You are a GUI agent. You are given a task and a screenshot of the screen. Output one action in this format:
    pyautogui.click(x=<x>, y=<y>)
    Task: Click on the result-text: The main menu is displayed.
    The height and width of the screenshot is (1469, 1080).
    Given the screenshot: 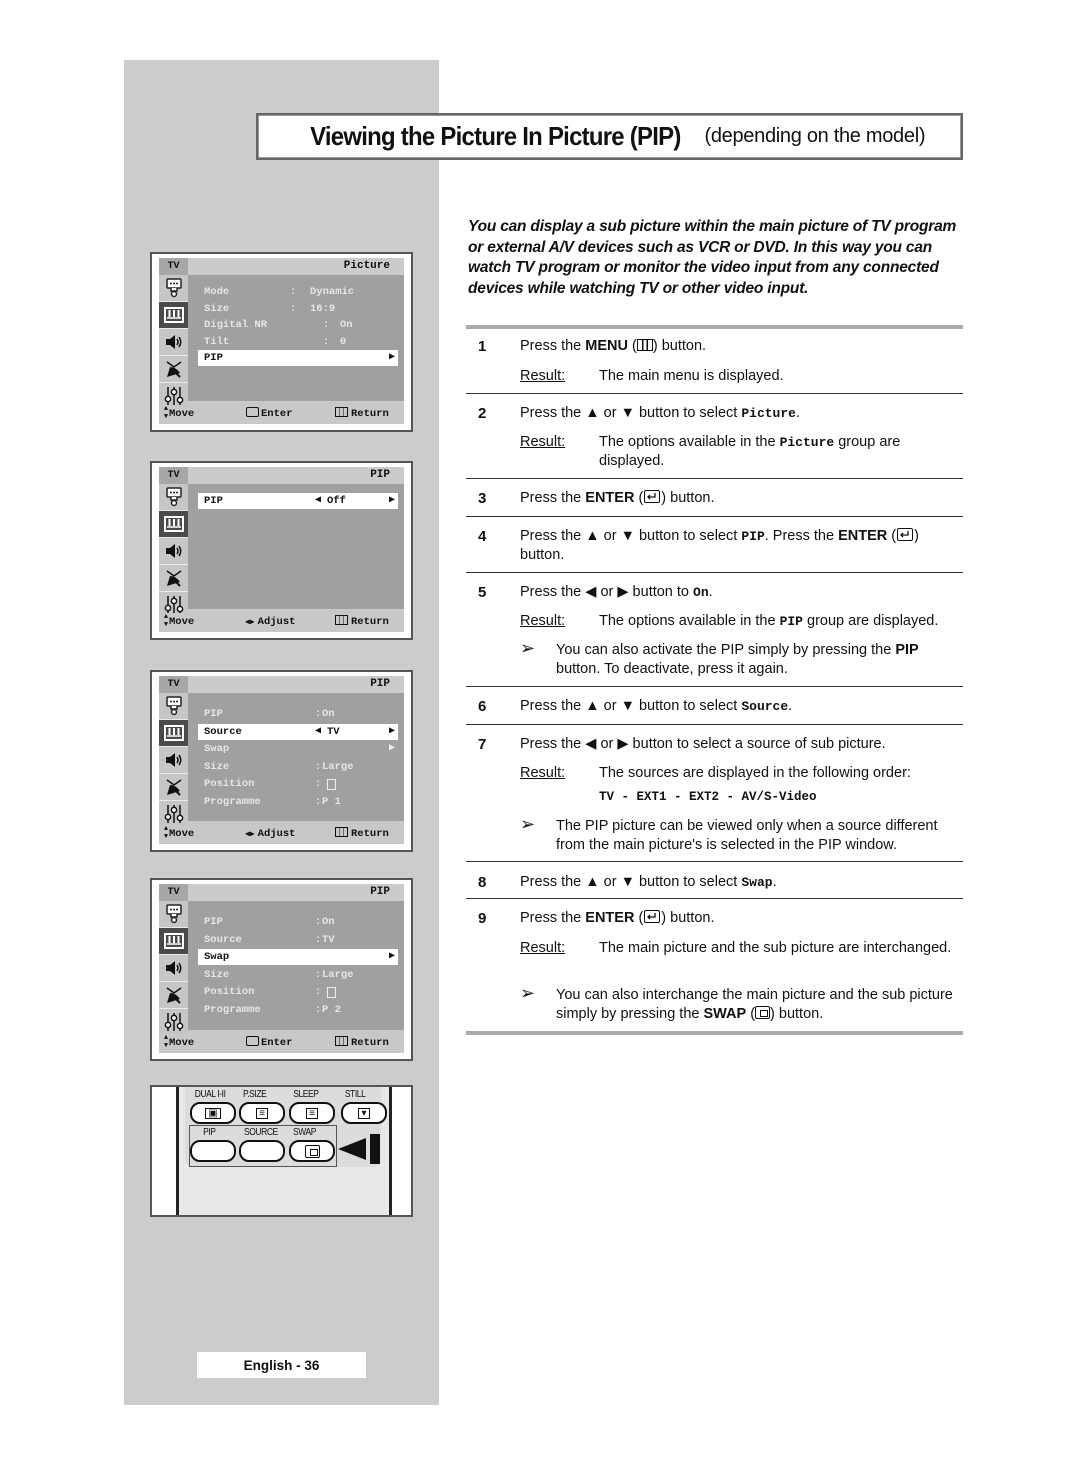 What is the action you would take?
    pyautogui.click(x=691, y=376)
    